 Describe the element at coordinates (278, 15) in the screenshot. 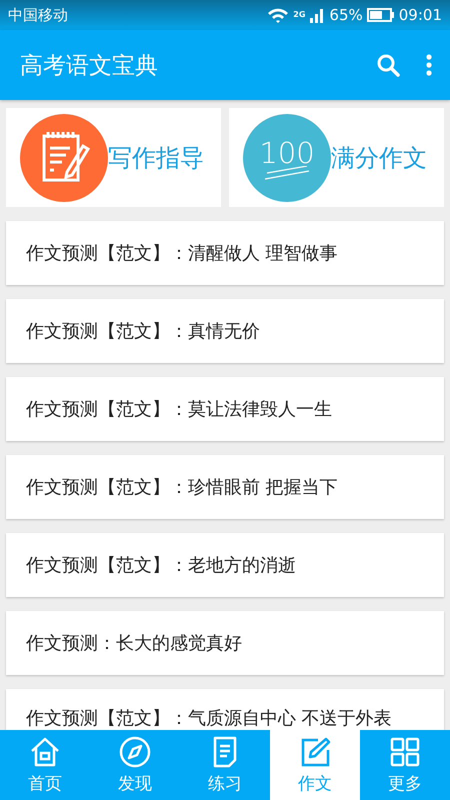

I see `wifi-icon` at that location.